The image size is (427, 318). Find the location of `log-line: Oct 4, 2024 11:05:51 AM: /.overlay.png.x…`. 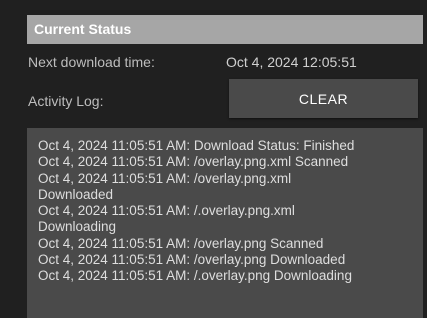

log-line: Oct 4, 2024 11:05:51 AM: /.overlay.png.x… is located at coordinates (166, 211).